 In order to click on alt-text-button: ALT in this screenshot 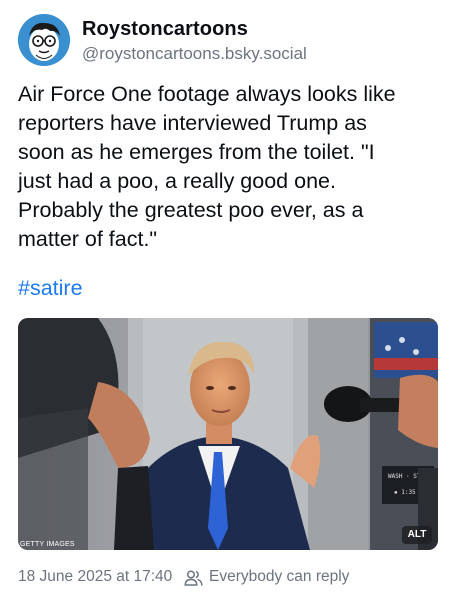, I will do `click(417, 535)`.